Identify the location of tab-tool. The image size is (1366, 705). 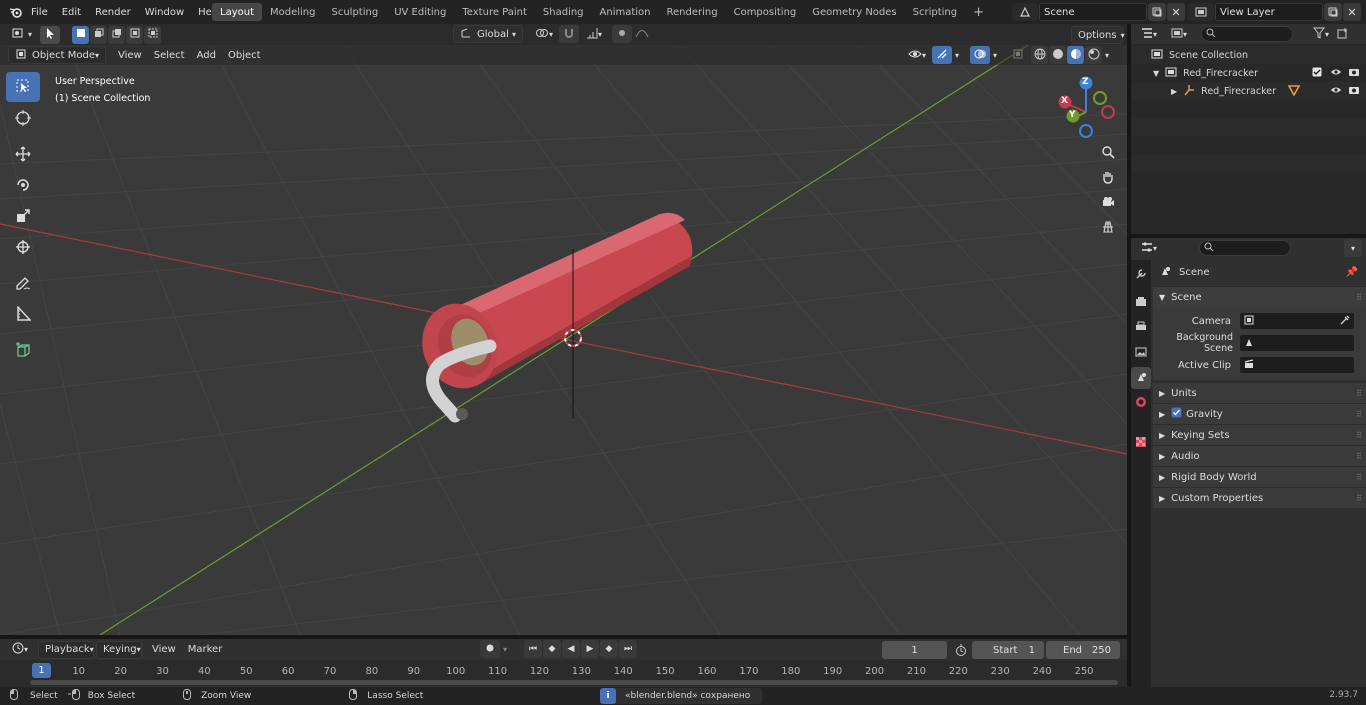
(1141, 275).